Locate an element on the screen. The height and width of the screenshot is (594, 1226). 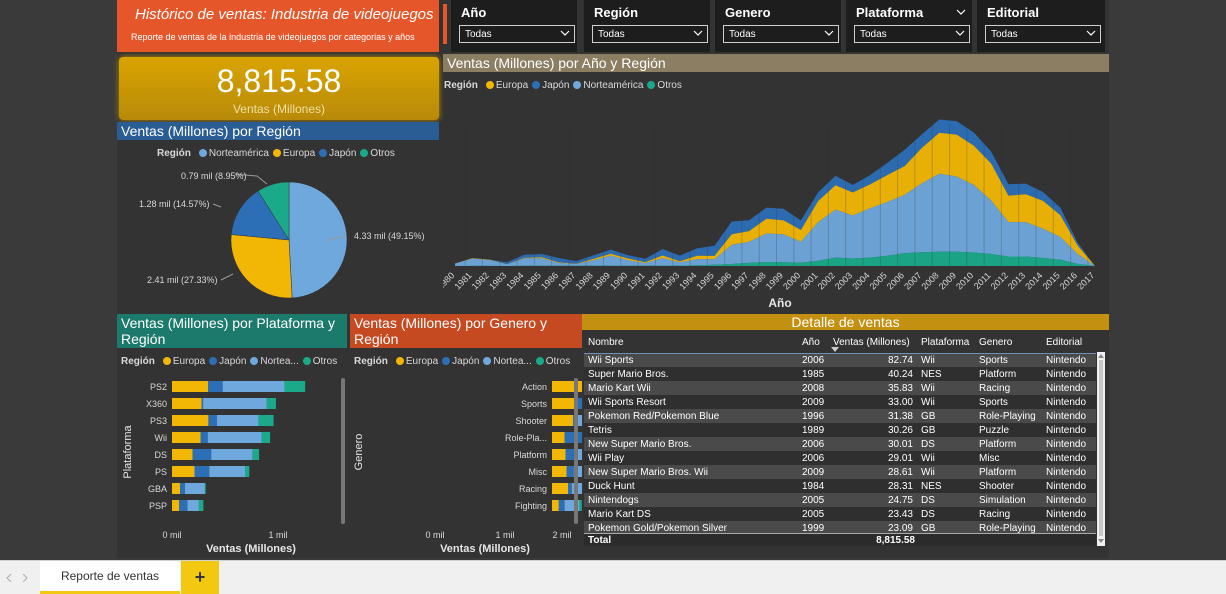
area-x-tick: 1996 is located at coordinates (722, 280).